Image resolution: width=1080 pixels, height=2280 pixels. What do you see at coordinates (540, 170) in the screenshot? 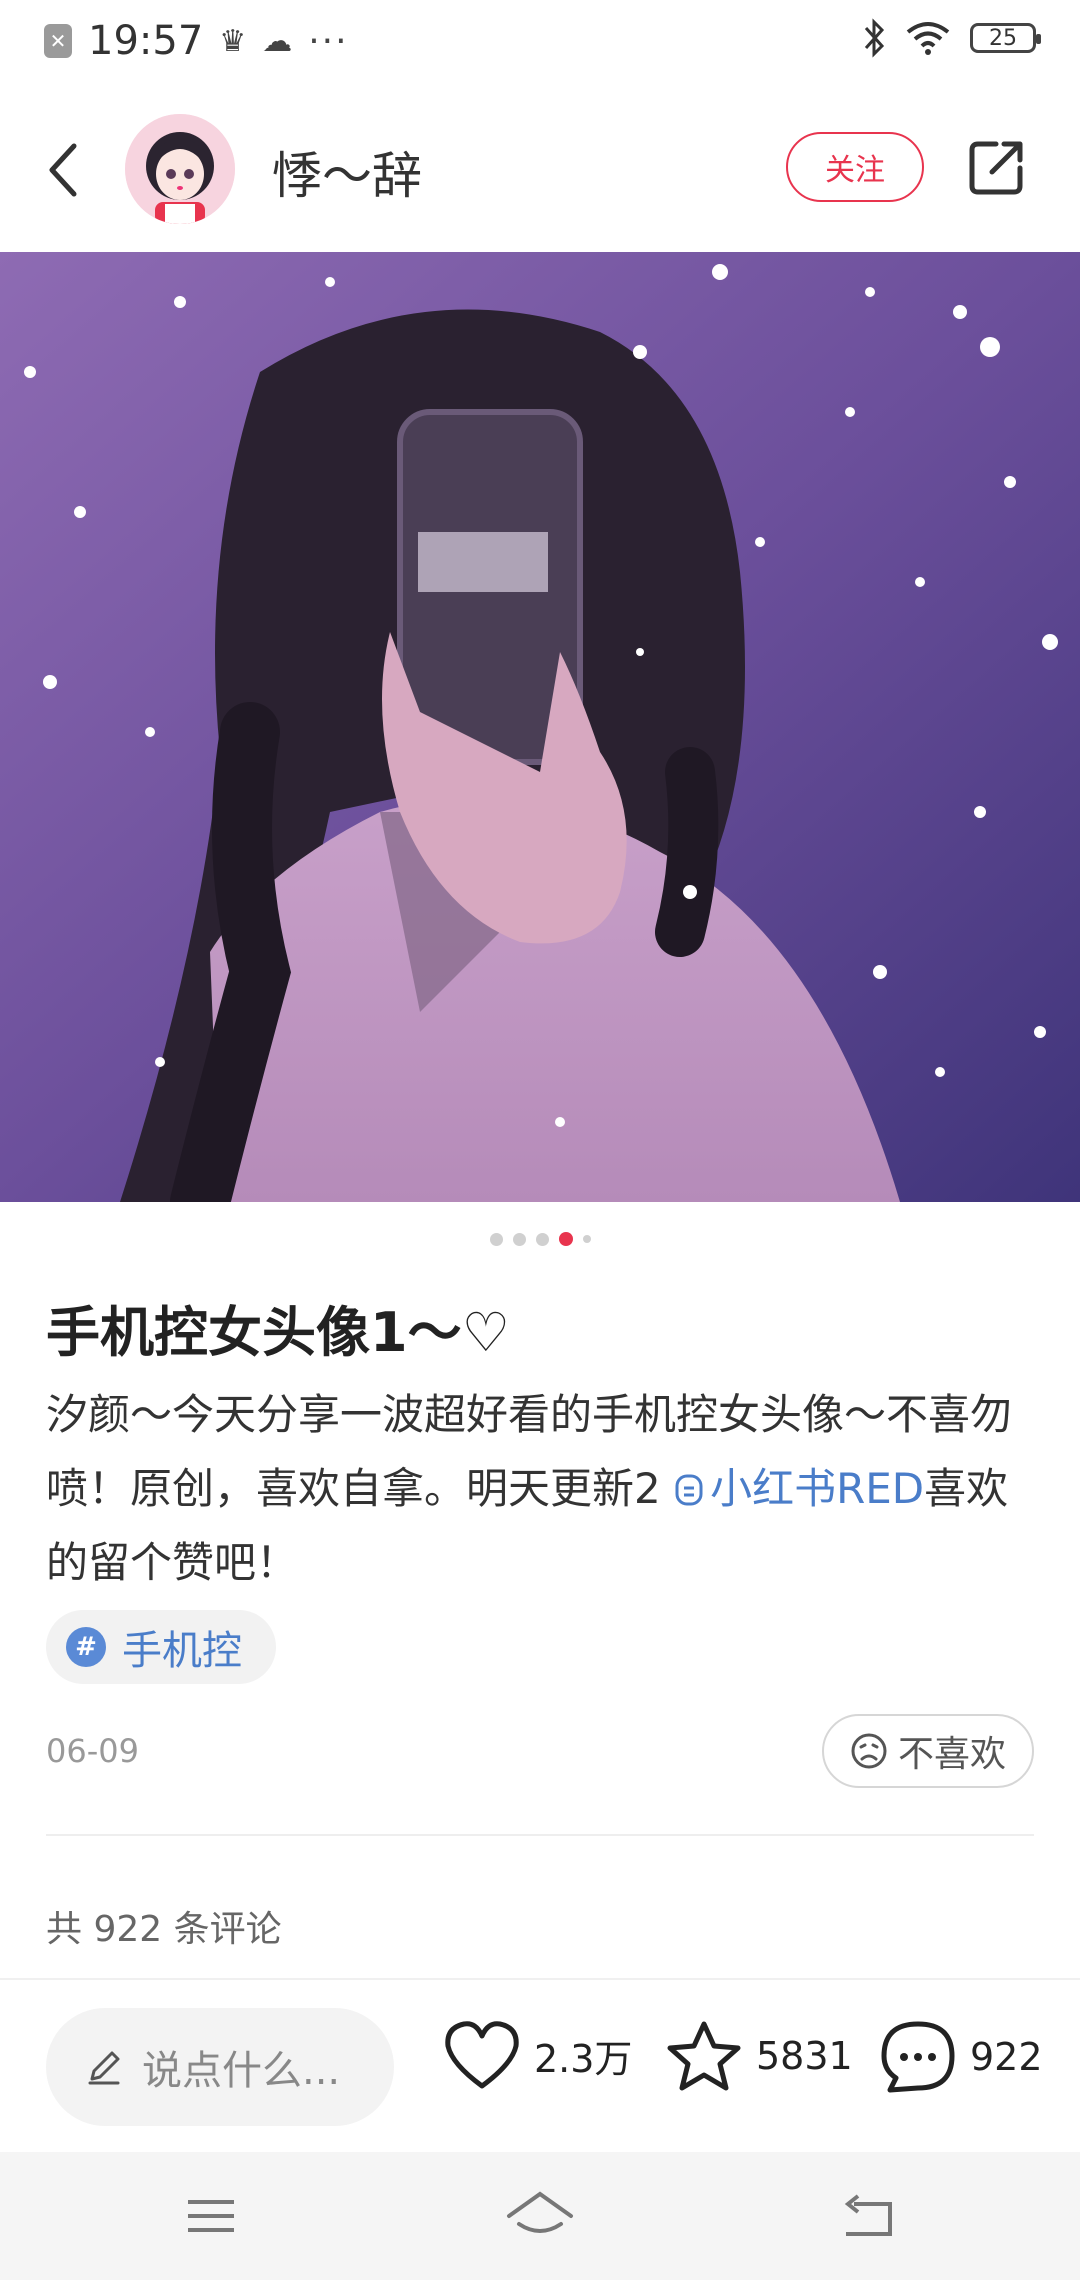
I see `post-header: 悸～辞 关注` at bounding box center [540, 170].